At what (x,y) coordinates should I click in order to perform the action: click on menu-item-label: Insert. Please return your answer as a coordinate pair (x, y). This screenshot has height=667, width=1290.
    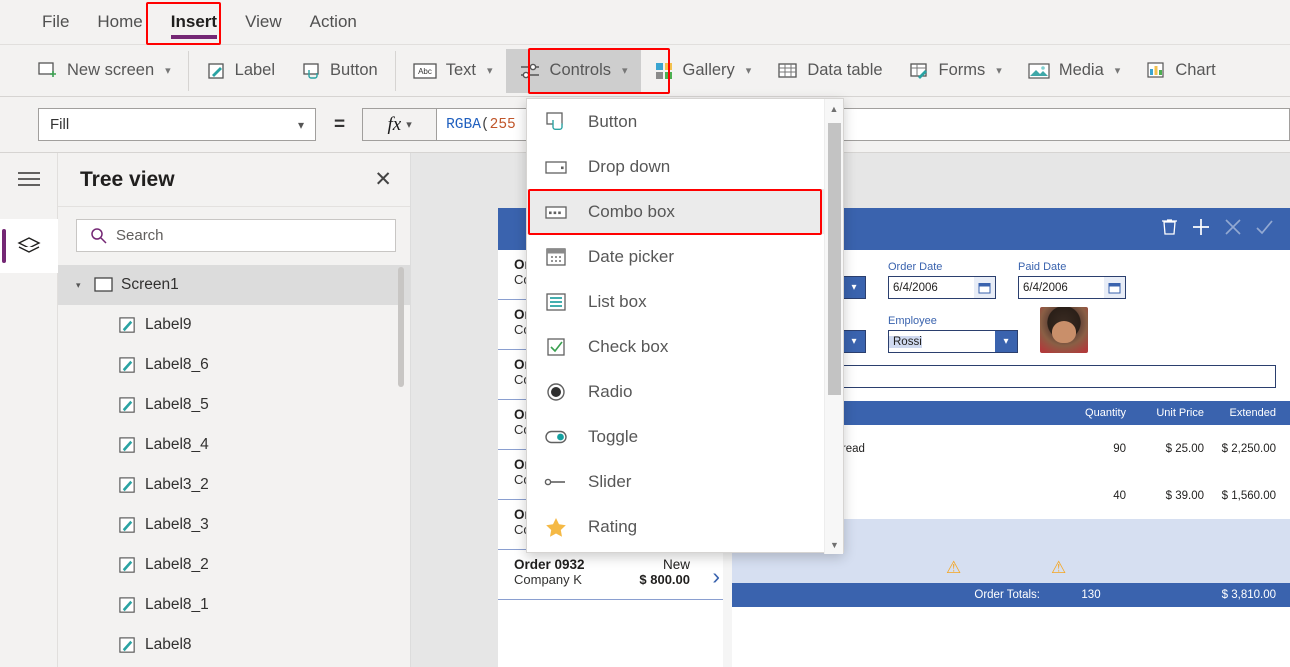
    Looking at the image, I should click on (194, 21).